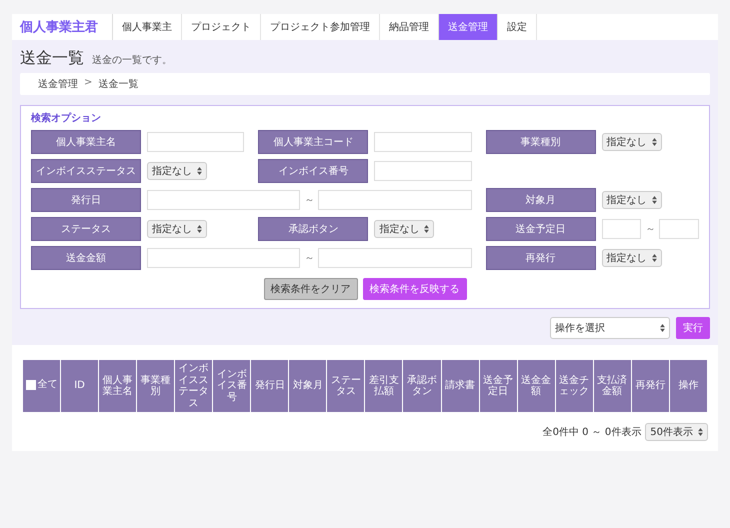 The width and height of the screenshot is (730, 528). Describe the element at coordinates (307, 386) in the screenshot. I see `table-header-cell: 対象月` at that location.